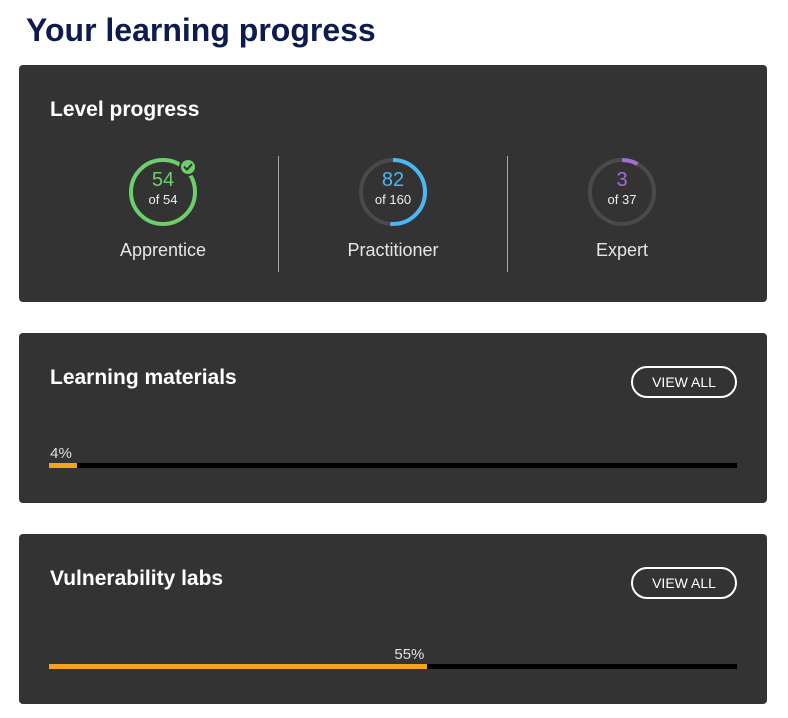 The height and width of the screenshot is (718, 788). I want to click on practitioner-ring-text: 82 of 160, so click(393, 189).